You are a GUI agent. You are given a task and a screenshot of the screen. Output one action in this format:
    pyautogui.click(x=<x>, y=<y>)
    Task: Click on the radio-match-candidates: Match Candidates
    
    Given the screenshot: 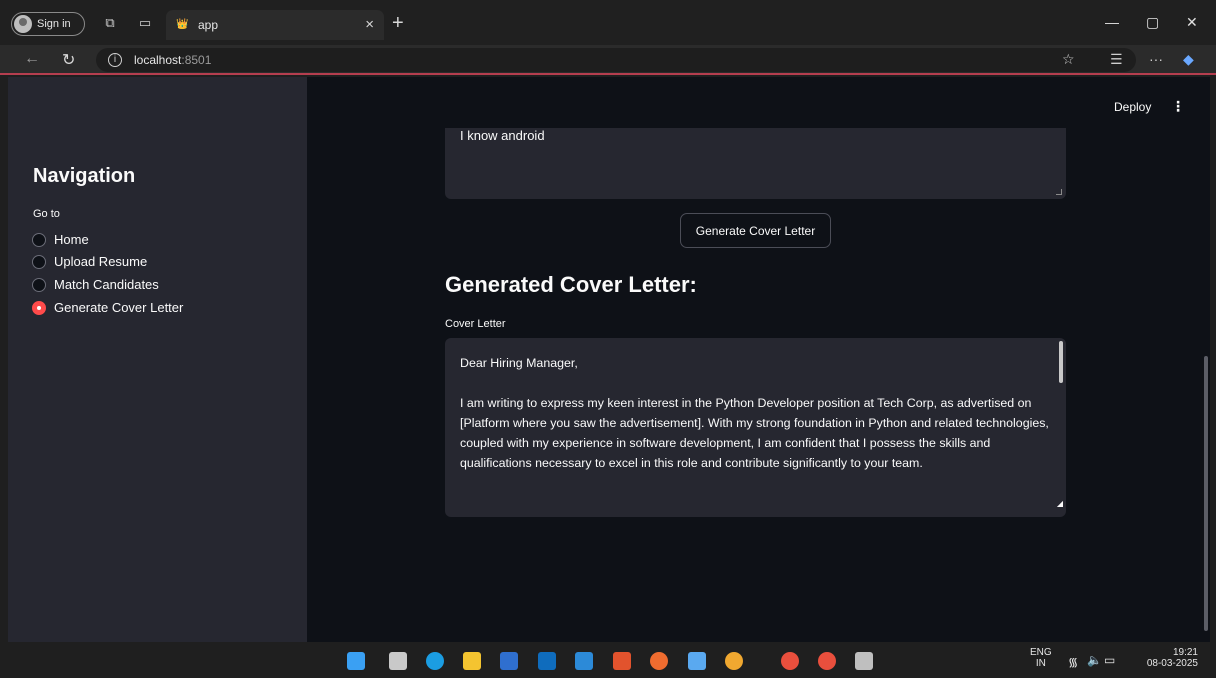 What is the action you would take?
    pyautogui.click(x=95, y=284)
    